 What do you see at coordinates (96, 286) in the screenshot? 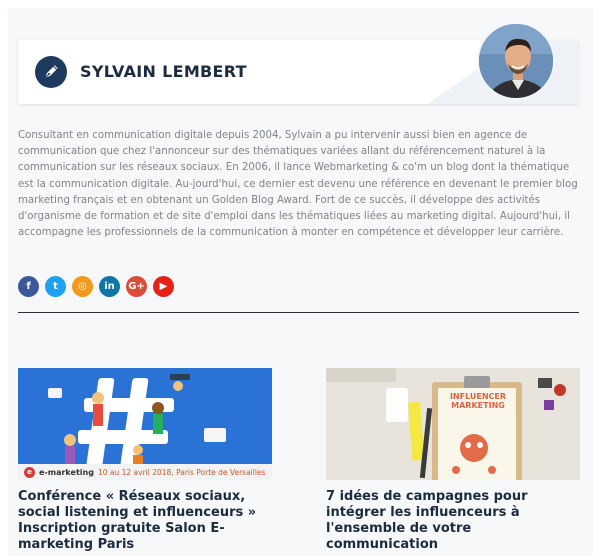
I see `social-links: f t ◎ in G+ ▶` at bounding box center [96, 286].